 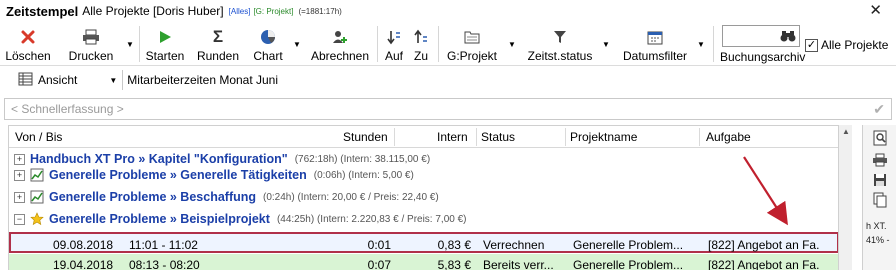 What do you see at coordinates (37, 197) in the screenshot?
I see `chart-line-icon` at bounding box center [37, 197].